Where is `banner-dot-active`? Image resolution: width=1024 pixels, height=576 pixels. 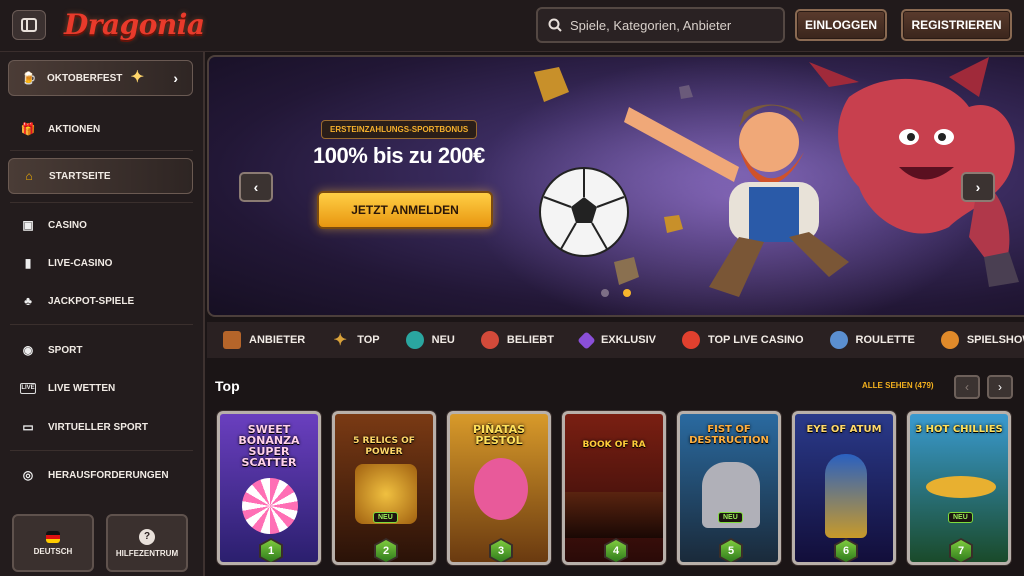
banner-dot-active is located at coordinates (627, 293).